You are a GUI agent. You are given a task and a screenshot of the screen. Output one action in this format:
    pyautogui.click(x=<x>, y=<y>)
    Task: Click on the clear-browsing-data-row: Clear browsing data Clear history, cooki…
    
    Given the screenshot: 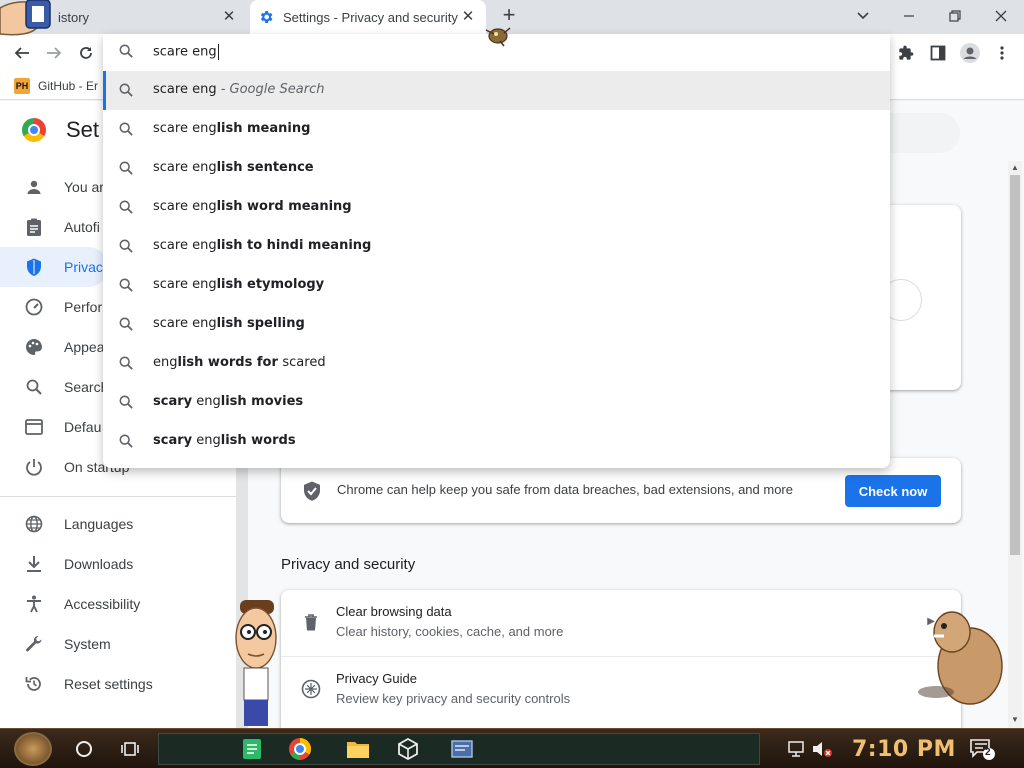 What is the action you would take?
    pyautogui.click(x=621, y=623)
    